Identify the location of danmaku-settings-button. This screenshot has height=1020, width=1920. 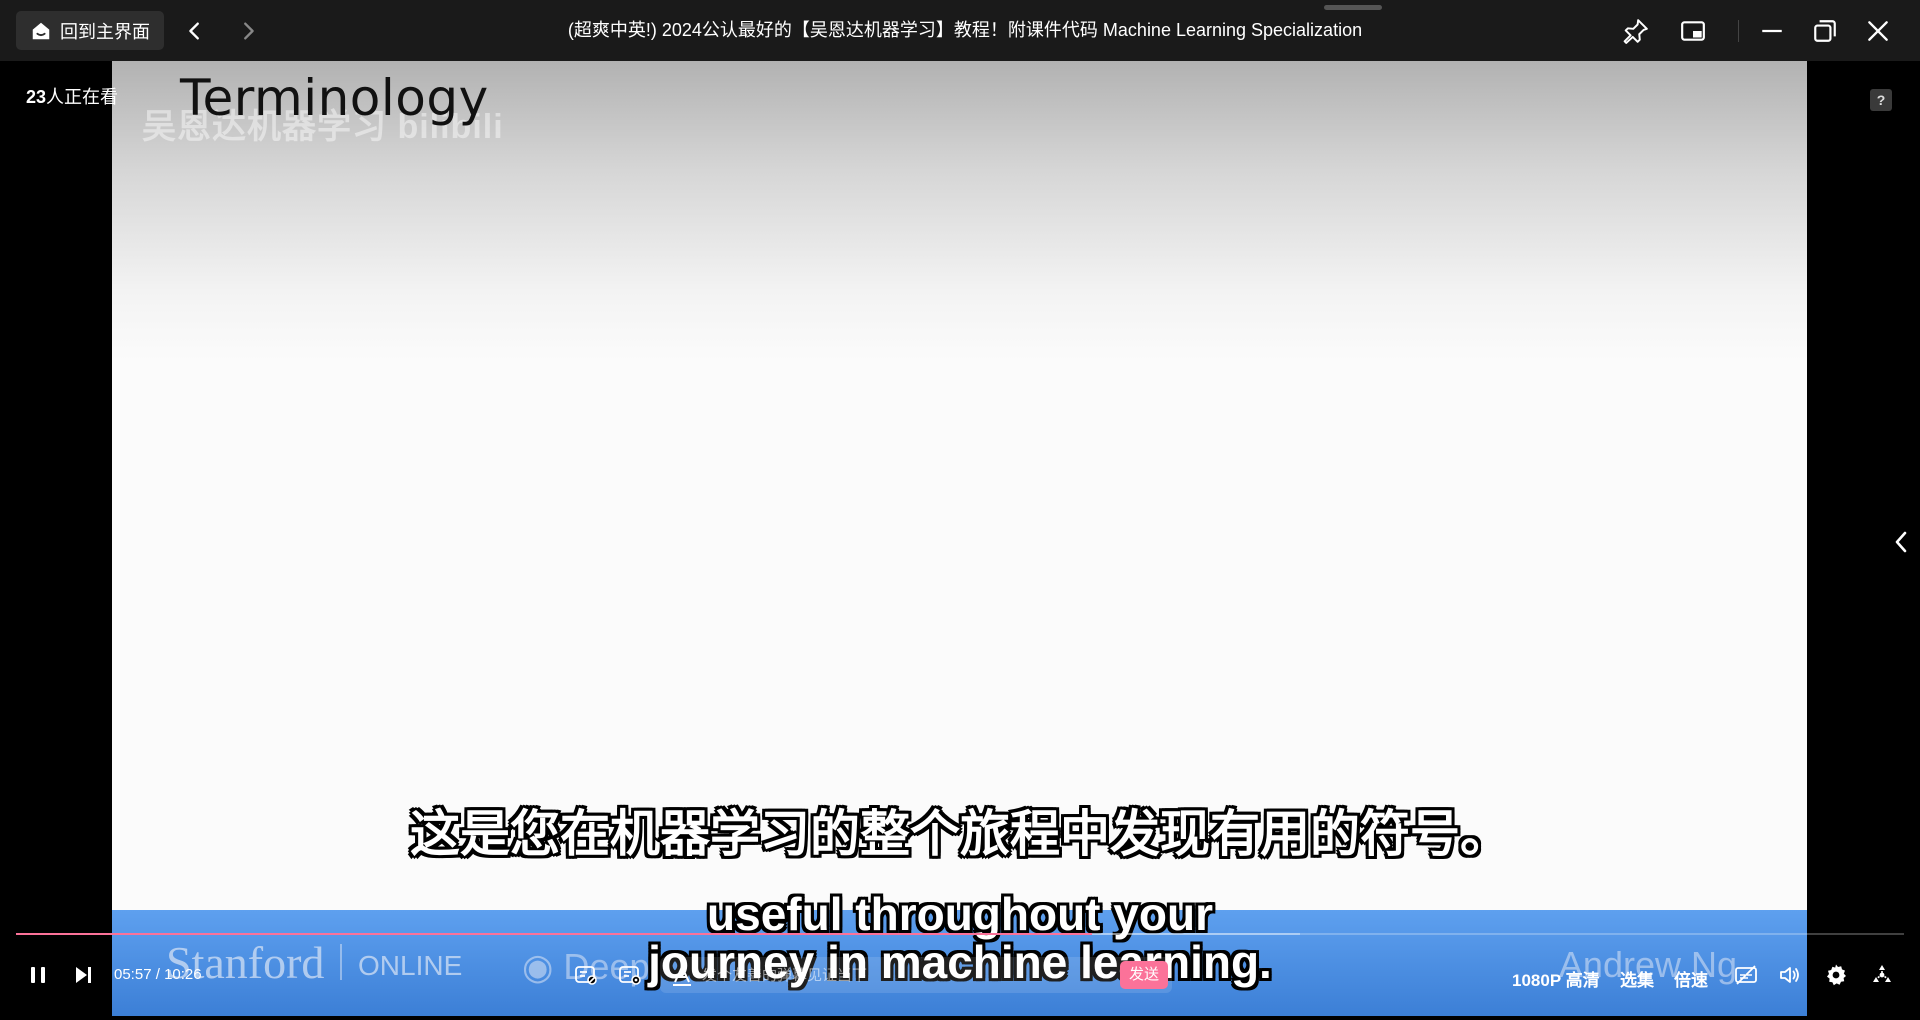
(630, 975).